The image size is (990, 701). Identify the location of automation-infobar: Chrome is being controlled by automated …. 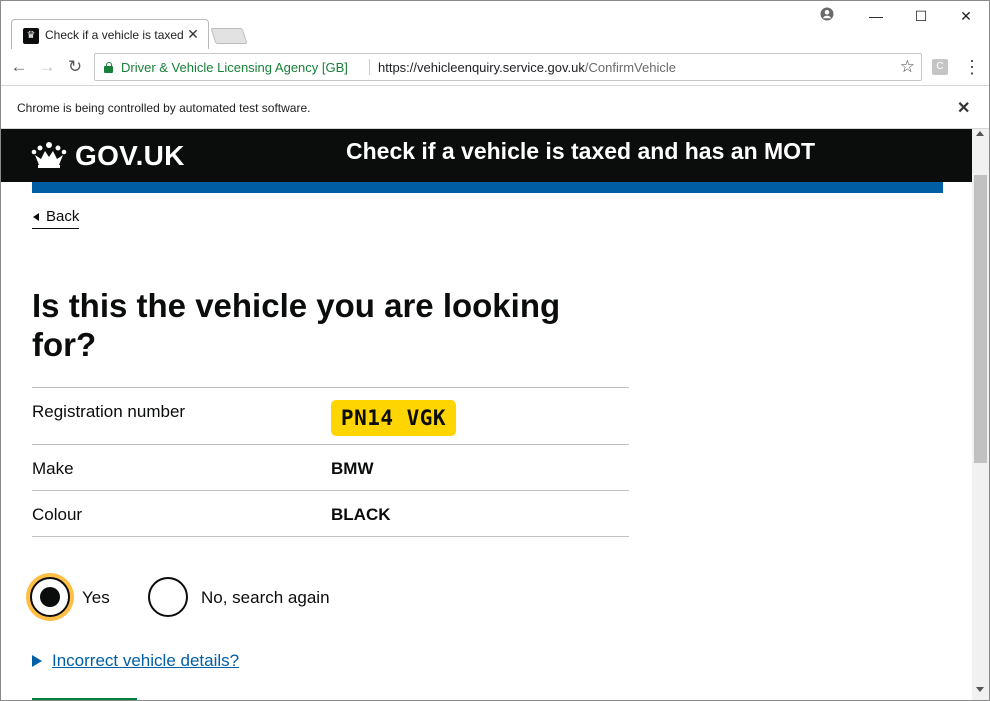
(495, 108).